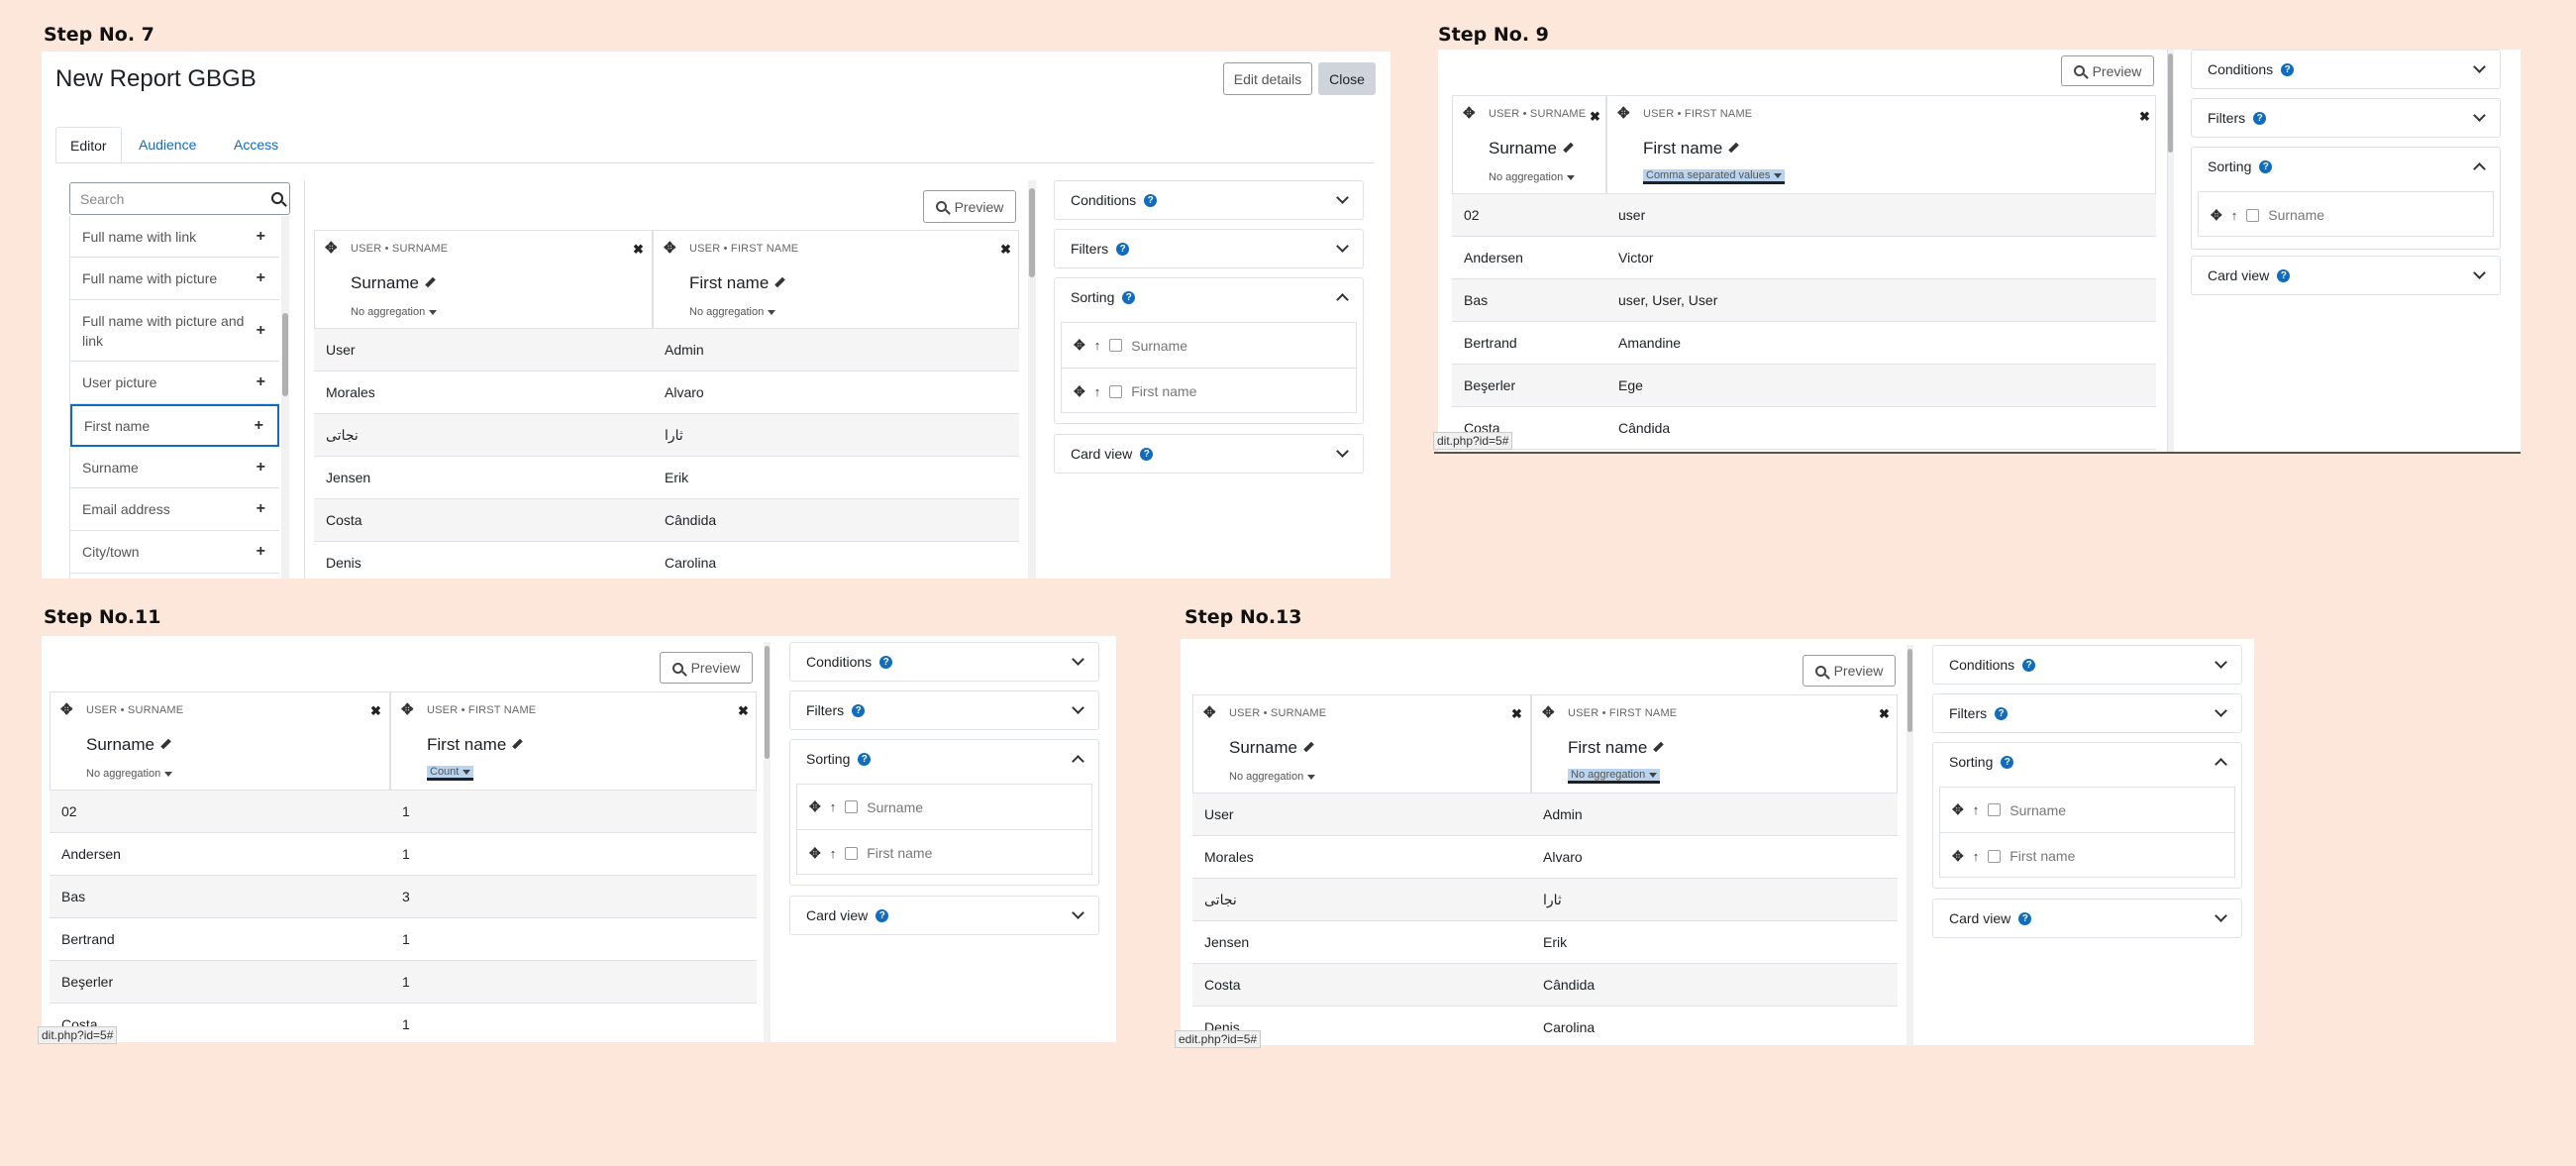 This screenshot has width=2576, height=1166. Describe the element at coordinates (573, 741) in the screenshot. I see `column-header-first-name: ✥ USER • FIRST NAME ✖ First name Count` at that location.